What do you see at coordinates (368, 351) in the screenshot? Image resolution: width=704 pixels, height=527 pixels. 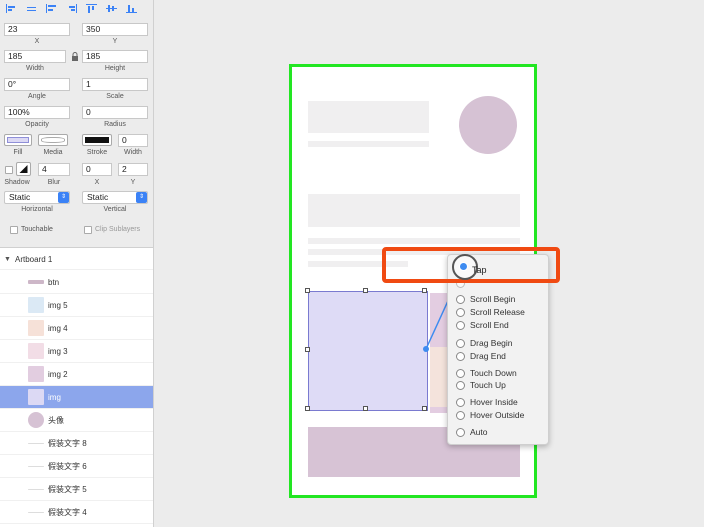 I see `image-card-selected` at bounding box center [368, 351].